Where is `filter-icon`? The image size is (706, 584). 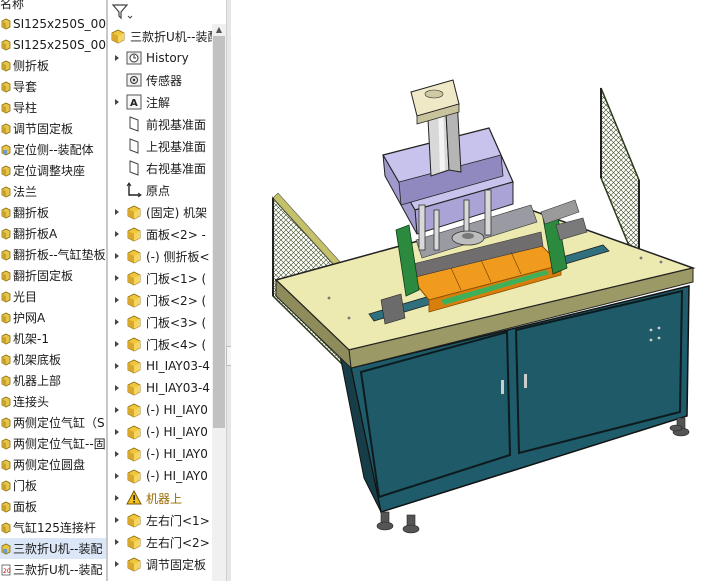
filter-icon is located at coordinates (122, 12).